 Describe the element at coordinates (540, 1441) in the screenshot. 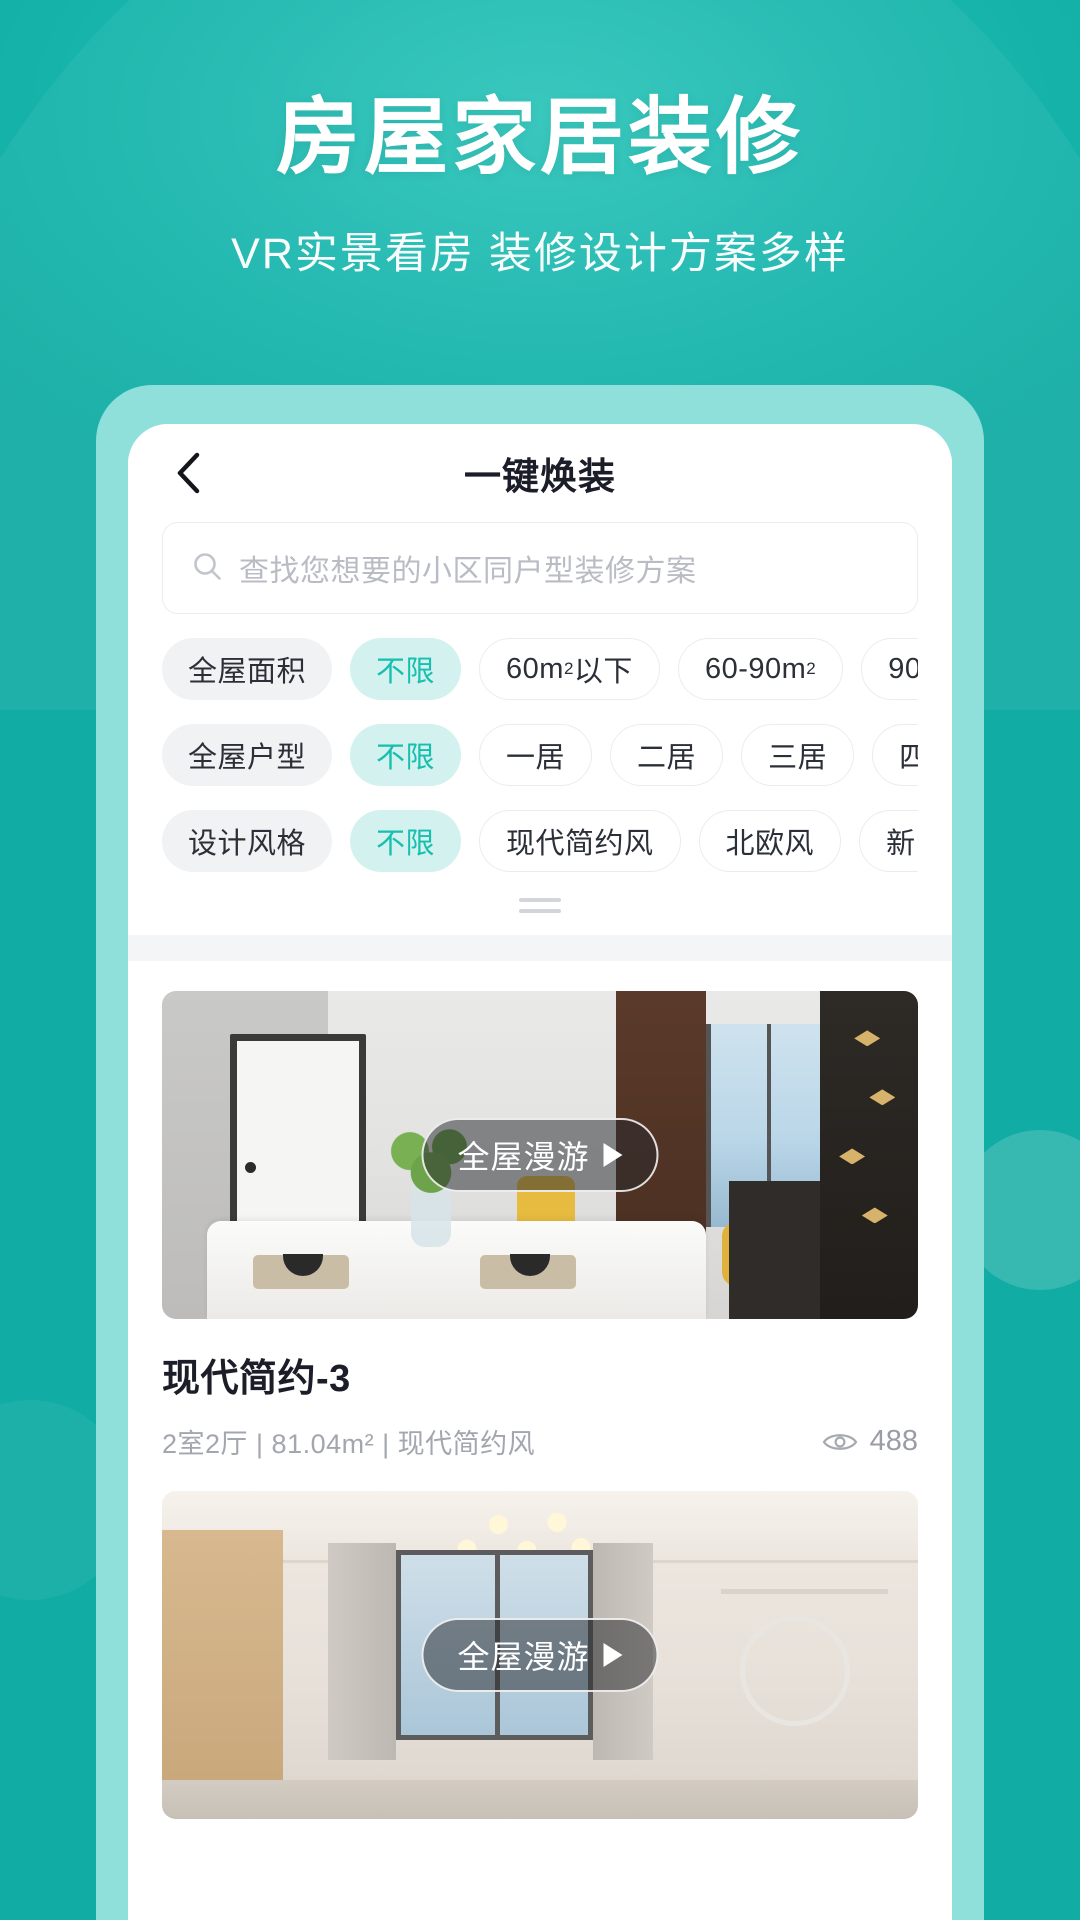

I see `plan-meta-row: 2室2厅 | 81.04m² | 现代简约风 488` at that location.